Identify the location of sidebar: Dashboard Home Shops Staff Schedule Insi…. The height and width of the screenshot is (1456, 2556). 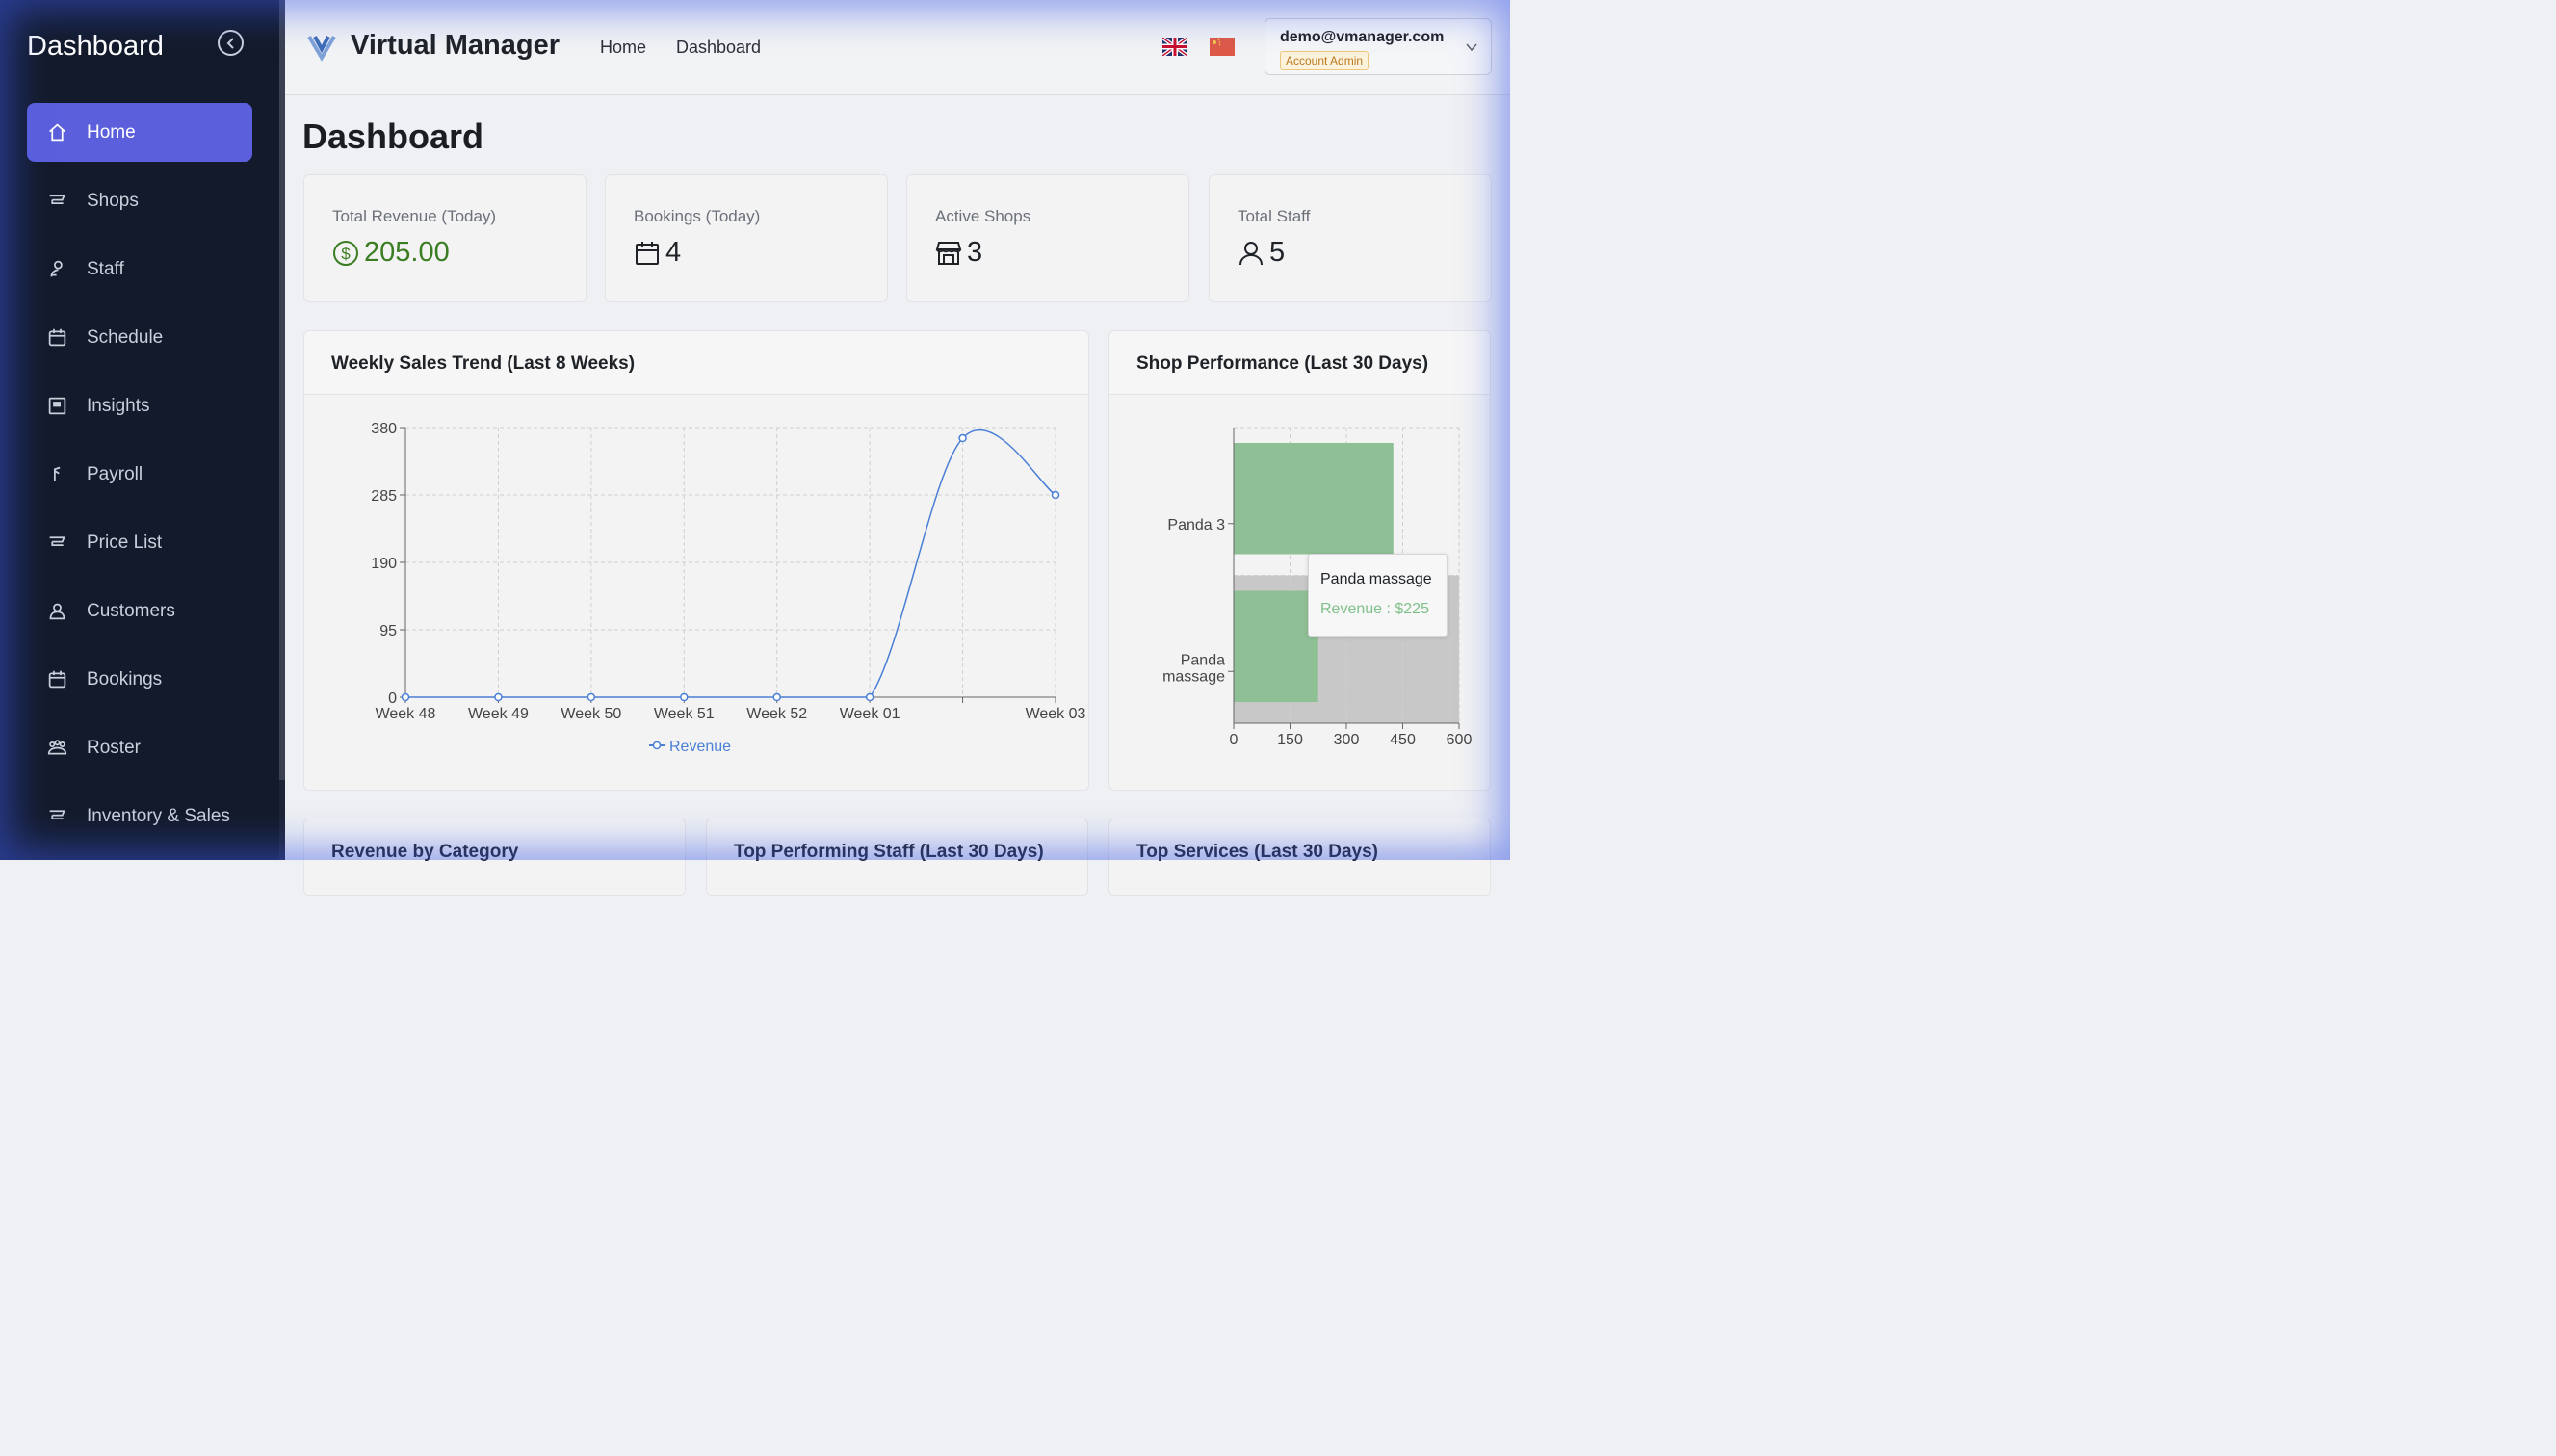
(139, 430).